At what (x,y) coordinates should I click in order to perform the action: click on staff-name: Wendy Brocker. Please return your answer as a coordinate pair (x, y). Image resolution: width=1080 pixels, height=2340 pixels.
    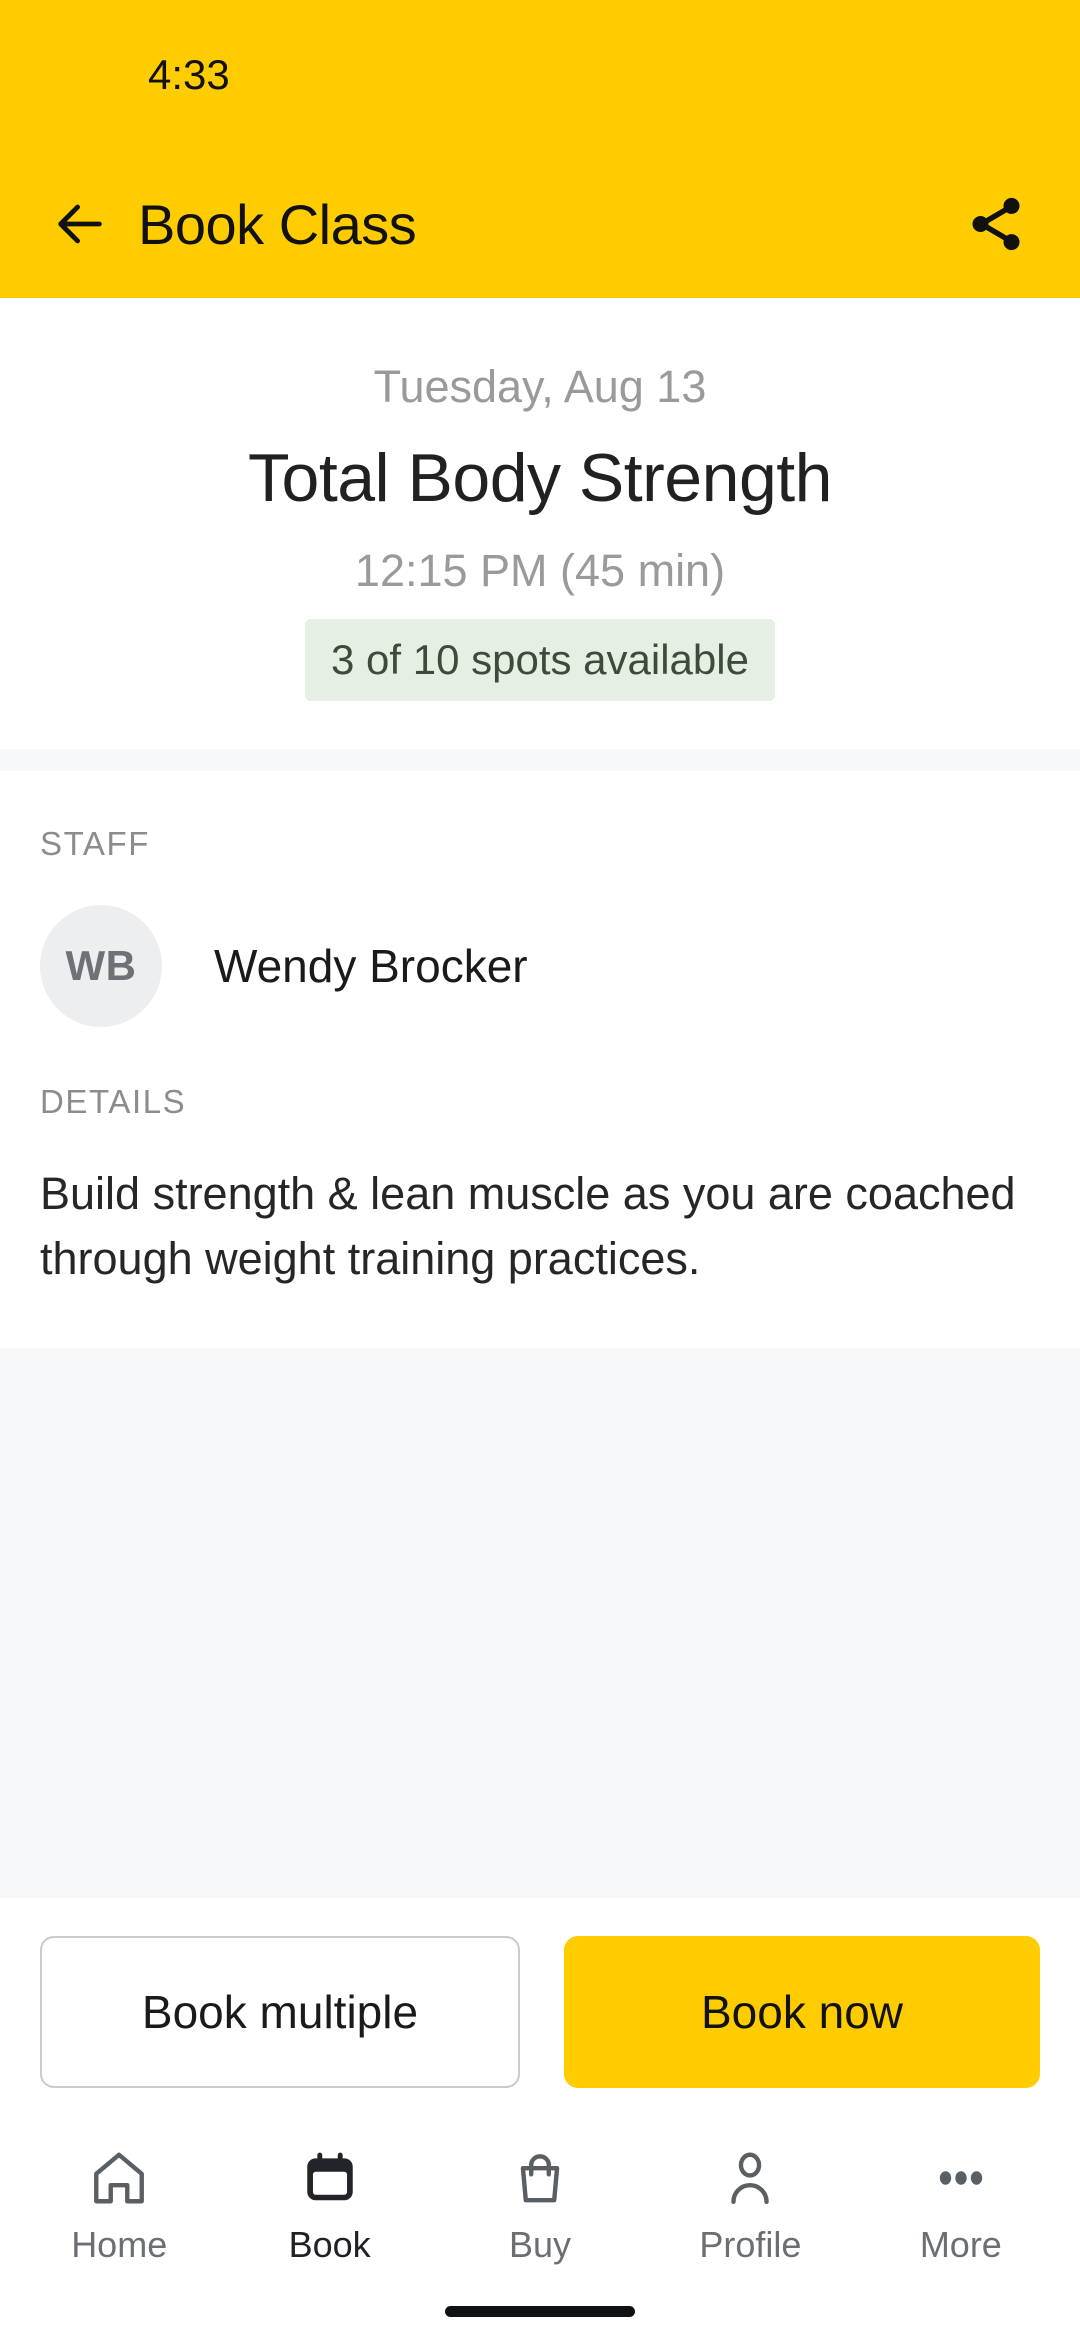
    Looking at the image, I should click on (371, 966).